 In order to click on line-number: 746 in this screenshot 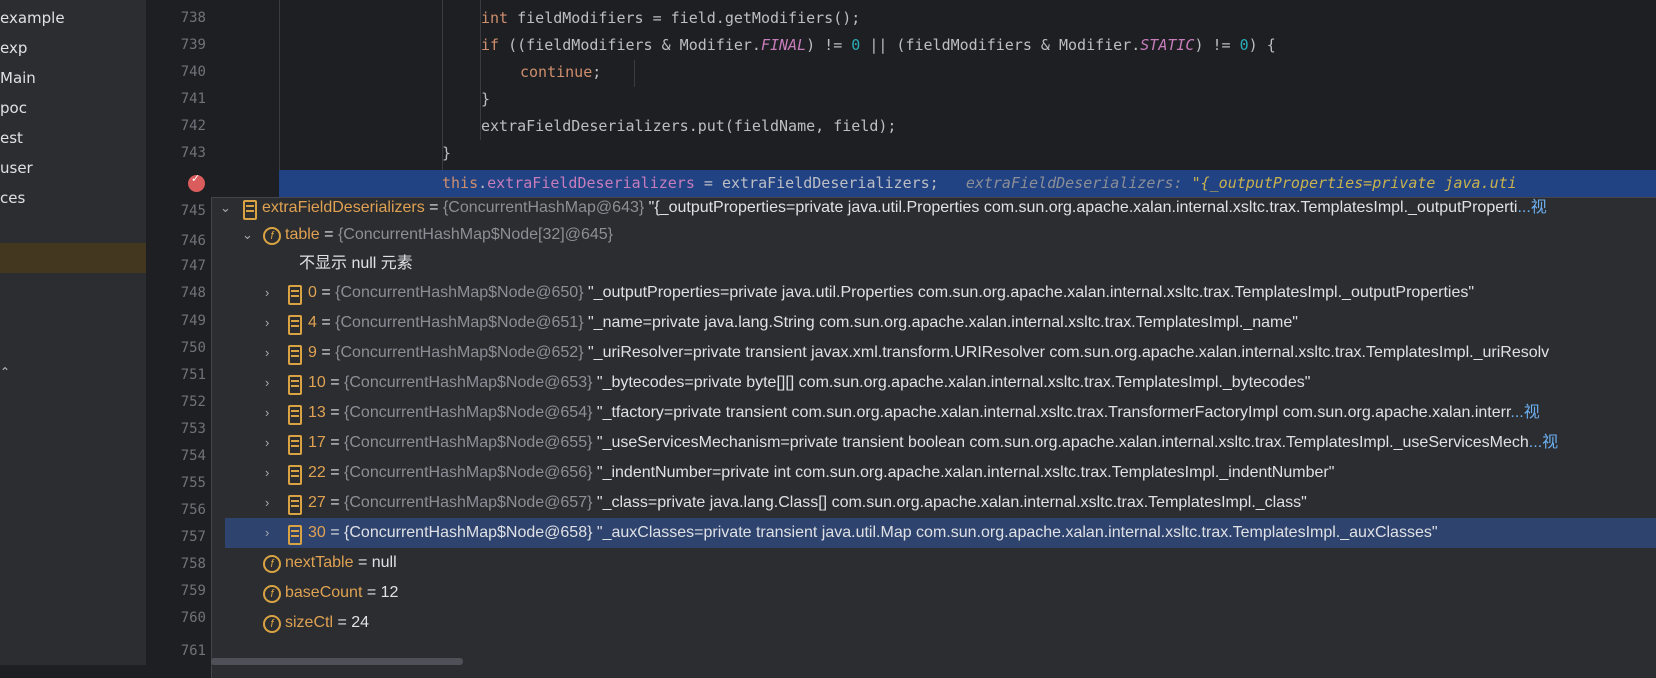, I will do `click(193, 241)`.